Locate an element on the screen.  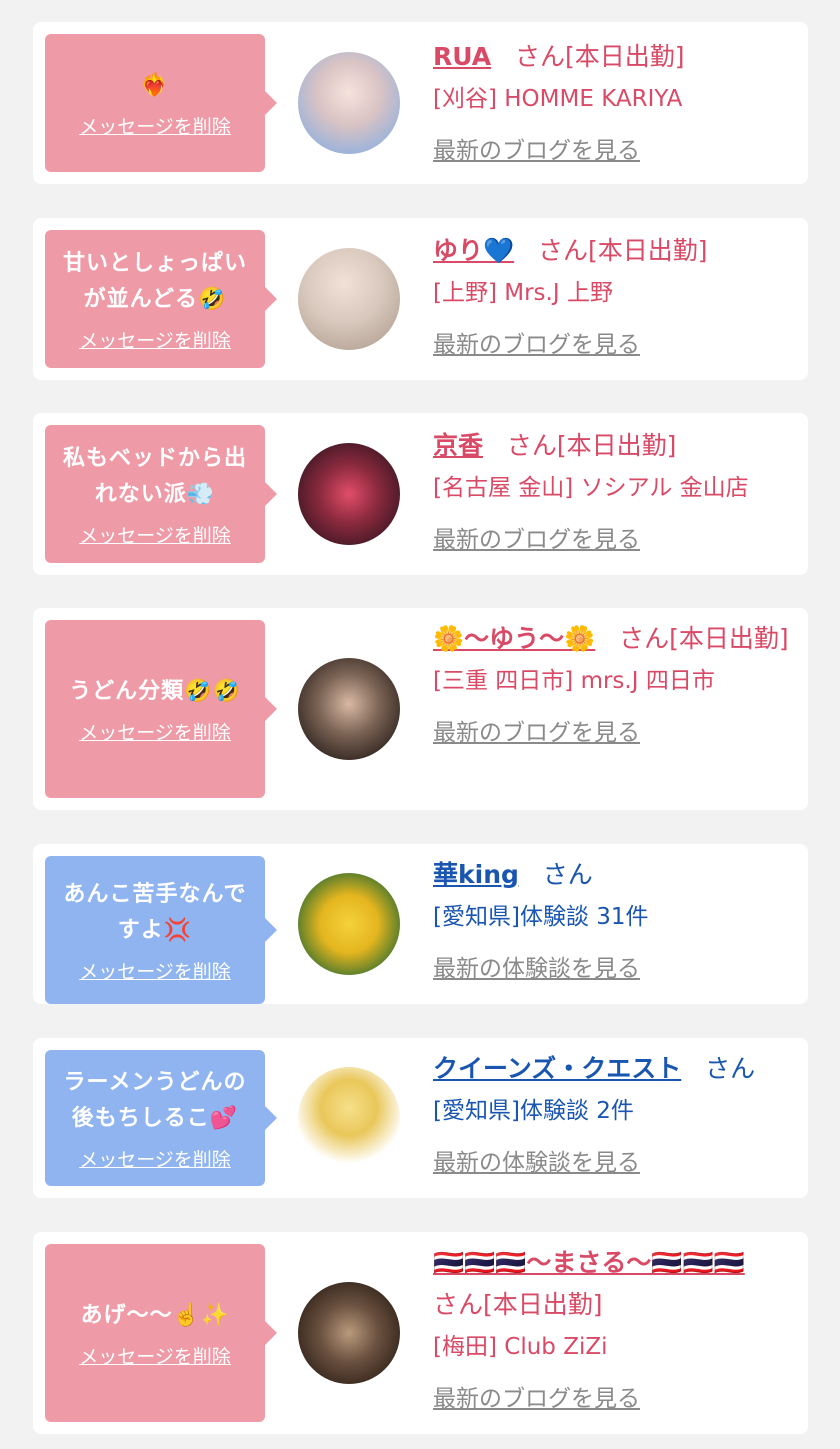
profile-info: 京香 さん[本日出勤] [名古屋 金山] ソシアル 金山店 最新のブログを見る is located at coordinates (611, 493).